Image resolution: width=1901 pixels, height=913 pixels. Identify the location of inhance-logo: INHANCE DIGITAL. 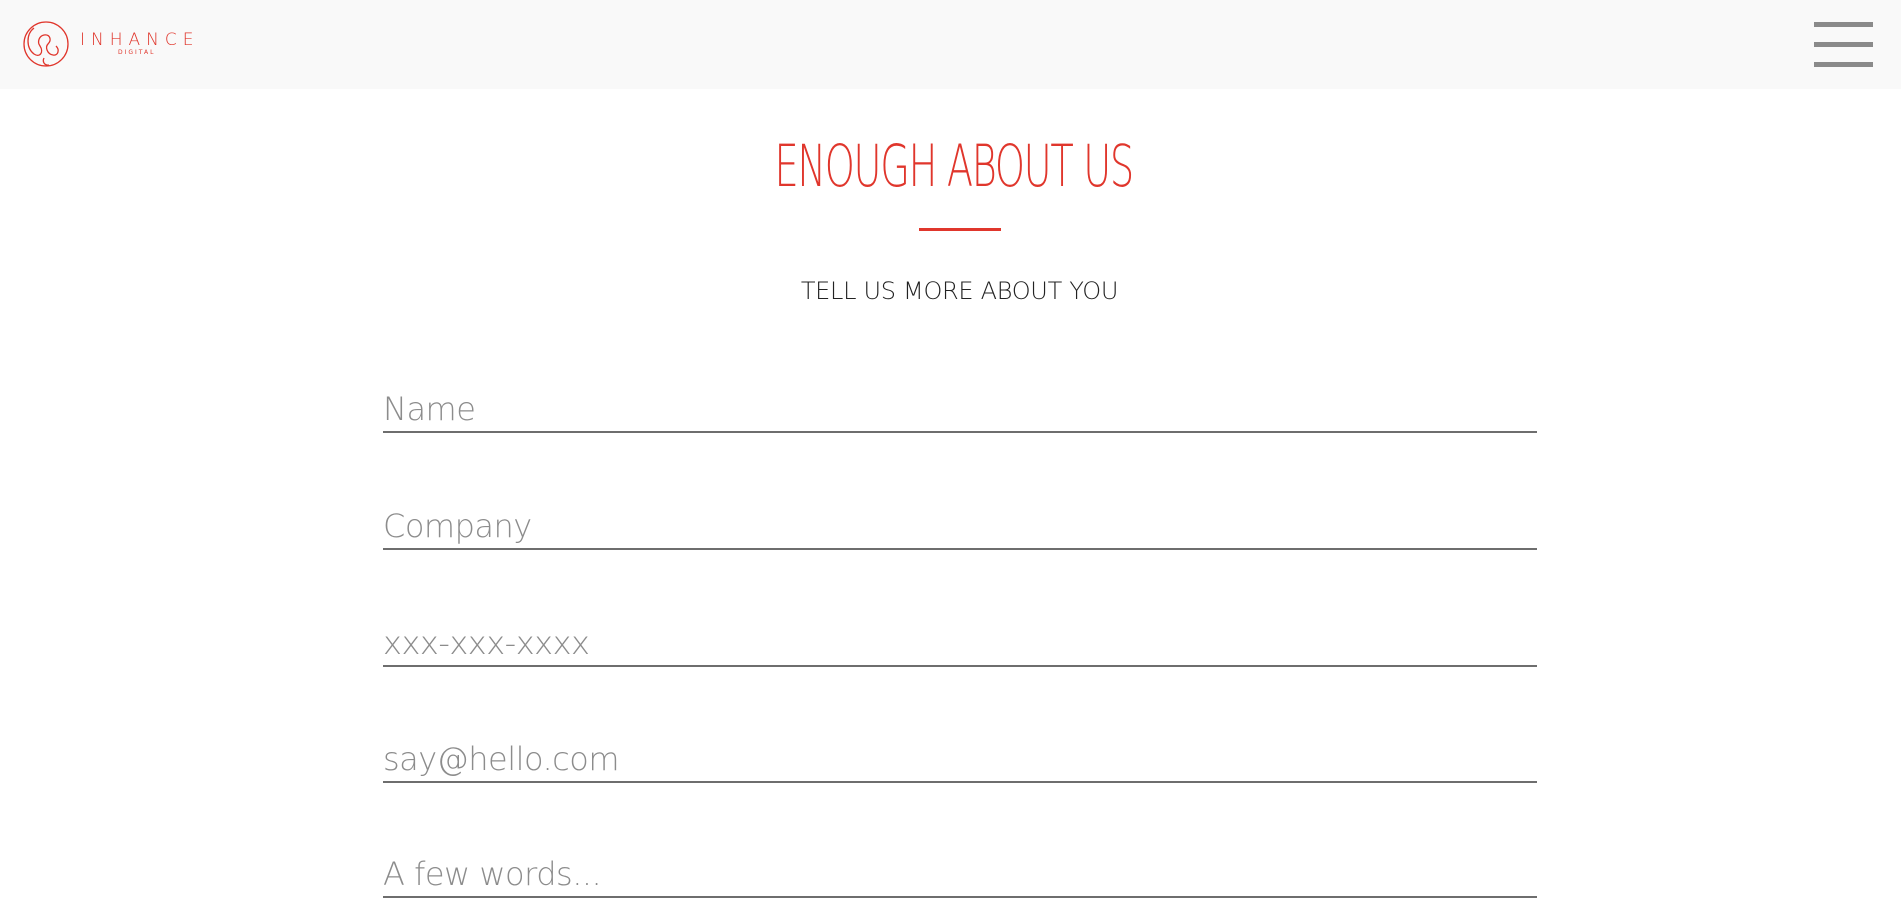
(109, 44).